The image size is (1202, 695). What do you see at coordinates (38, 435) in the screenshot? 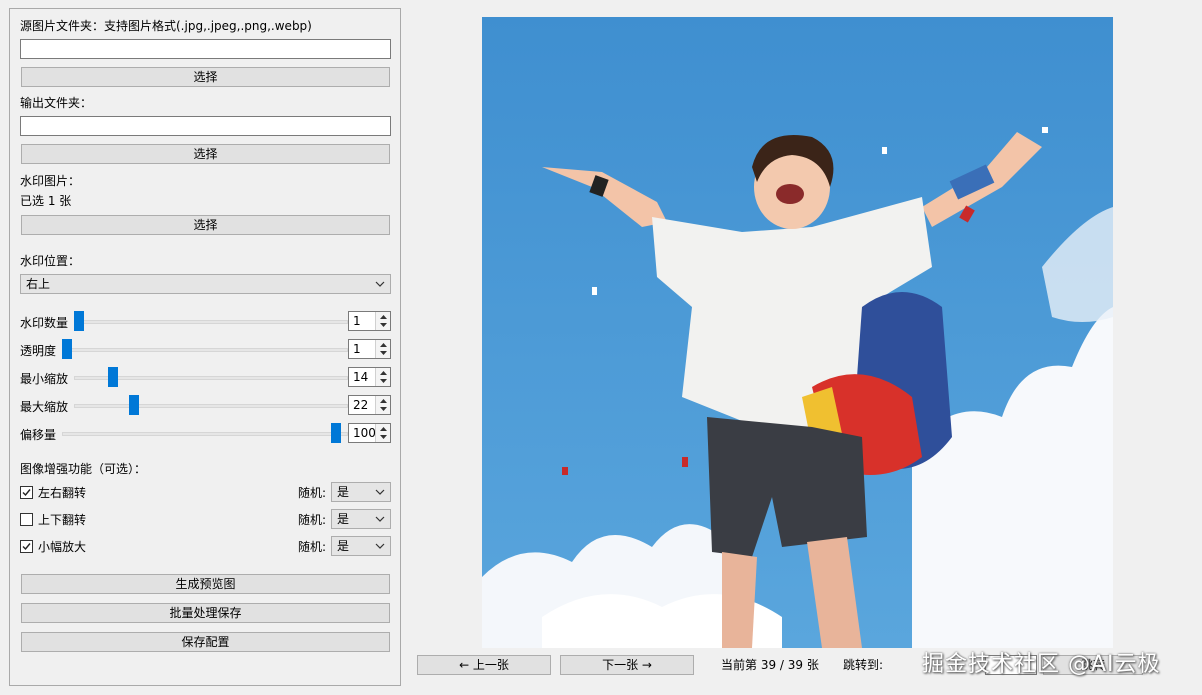
I see `slider-label-offset: 偏移量` at bounding box center [38, 435].